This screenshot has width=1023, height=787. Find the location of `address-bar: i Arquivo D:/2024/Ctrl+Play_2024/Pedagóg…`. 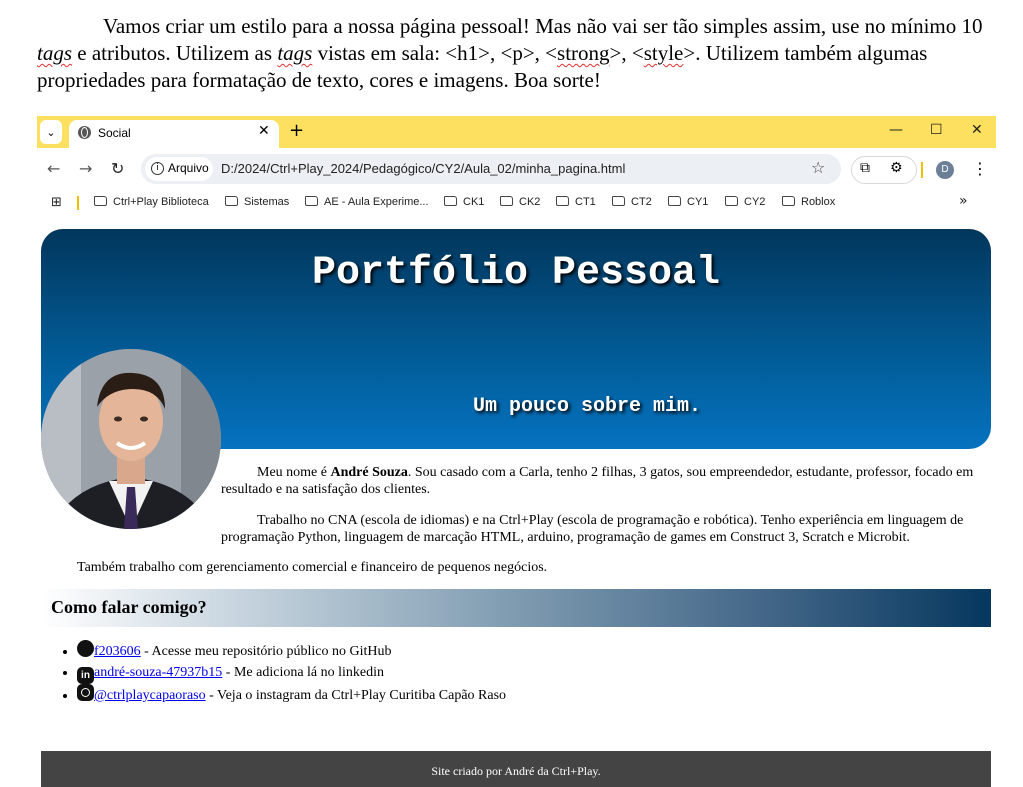

address-bar: i Arquivo D:/2024/Ctrl+Play_2024/Pedagóg… is located at coordinates (491, 169).